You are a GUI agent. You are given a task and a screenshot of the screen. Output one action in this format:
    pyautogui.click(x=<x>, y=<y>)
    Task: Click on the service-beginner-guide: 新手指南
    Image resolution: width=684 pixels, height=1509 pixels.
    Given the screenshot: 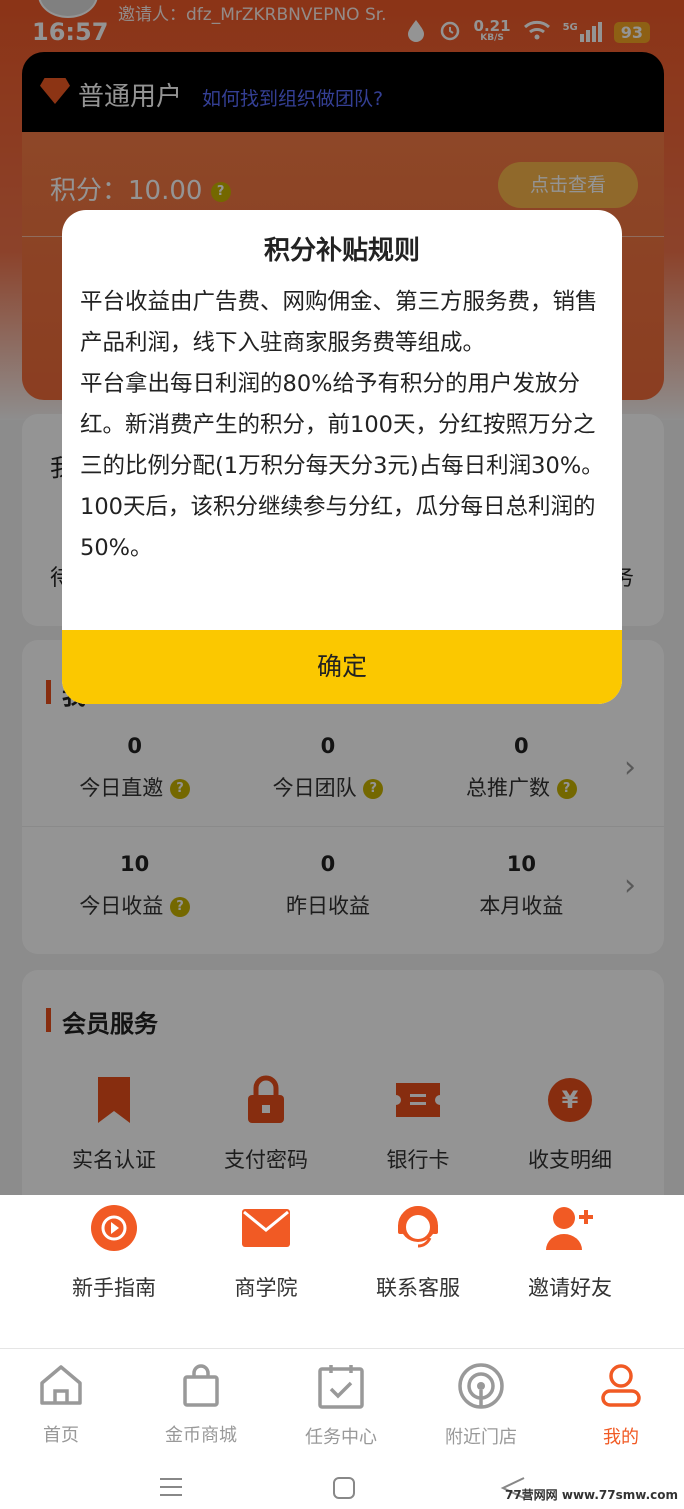 What is the action you would take?
    pyautogui.click(x=114, y=1251)
    